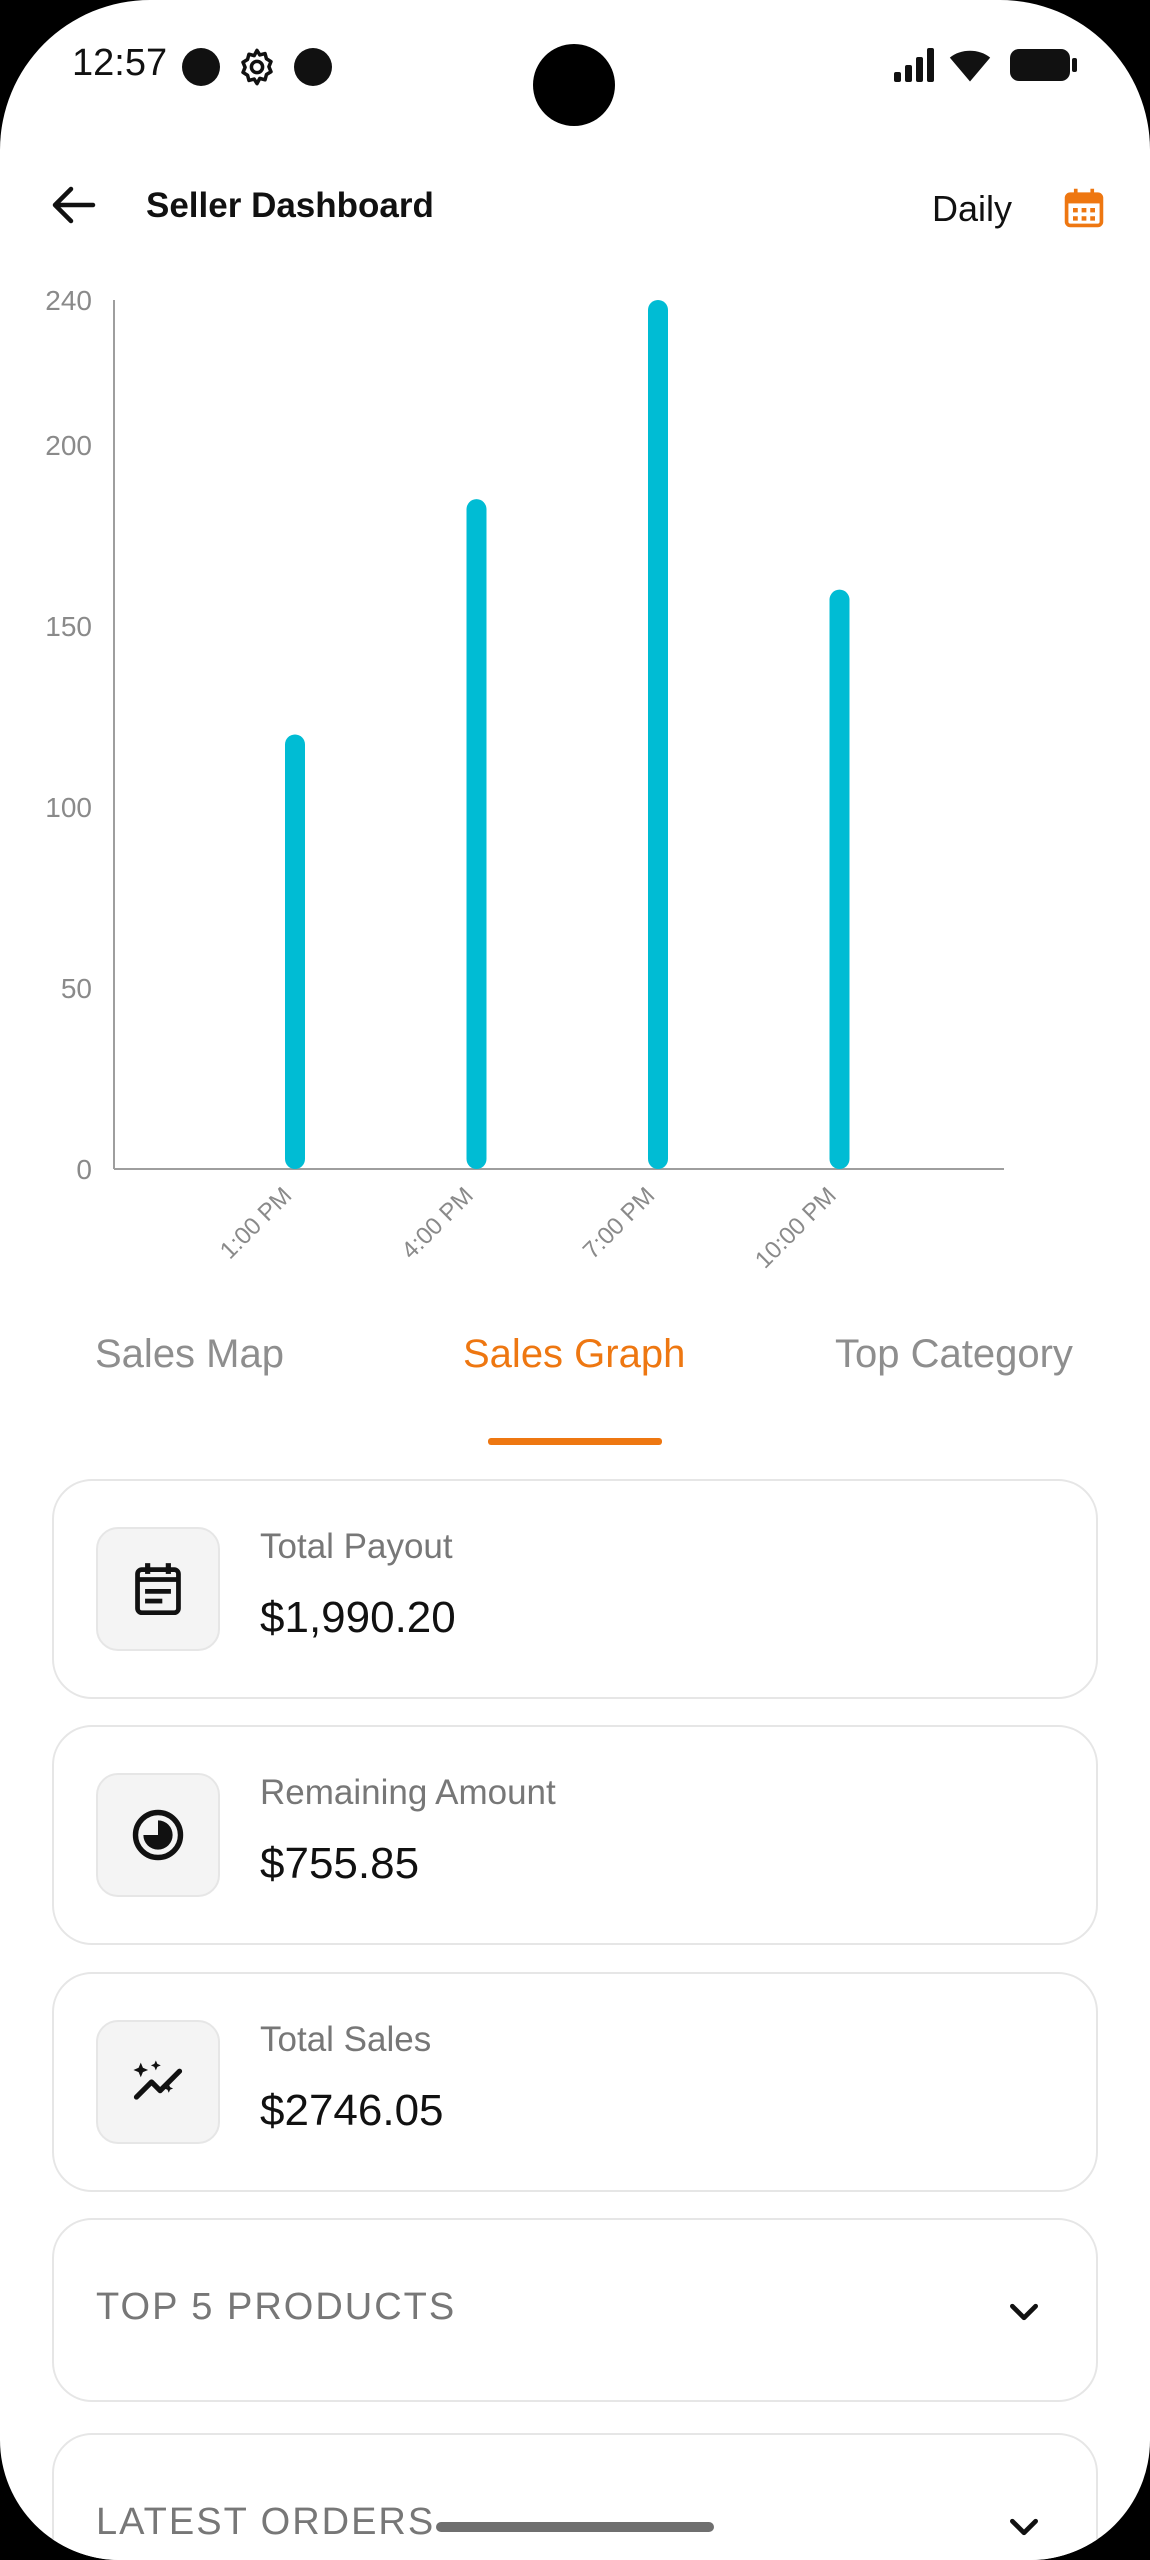 The image size is (1150, 2560). I want to click on calendar-note-icon, so click(158, 1589).